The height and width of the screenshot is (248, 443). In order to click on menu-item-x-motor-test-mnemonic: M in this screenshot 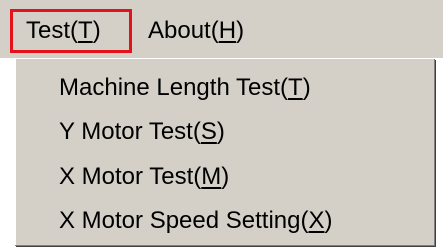, I will do `click(211, 176)`.